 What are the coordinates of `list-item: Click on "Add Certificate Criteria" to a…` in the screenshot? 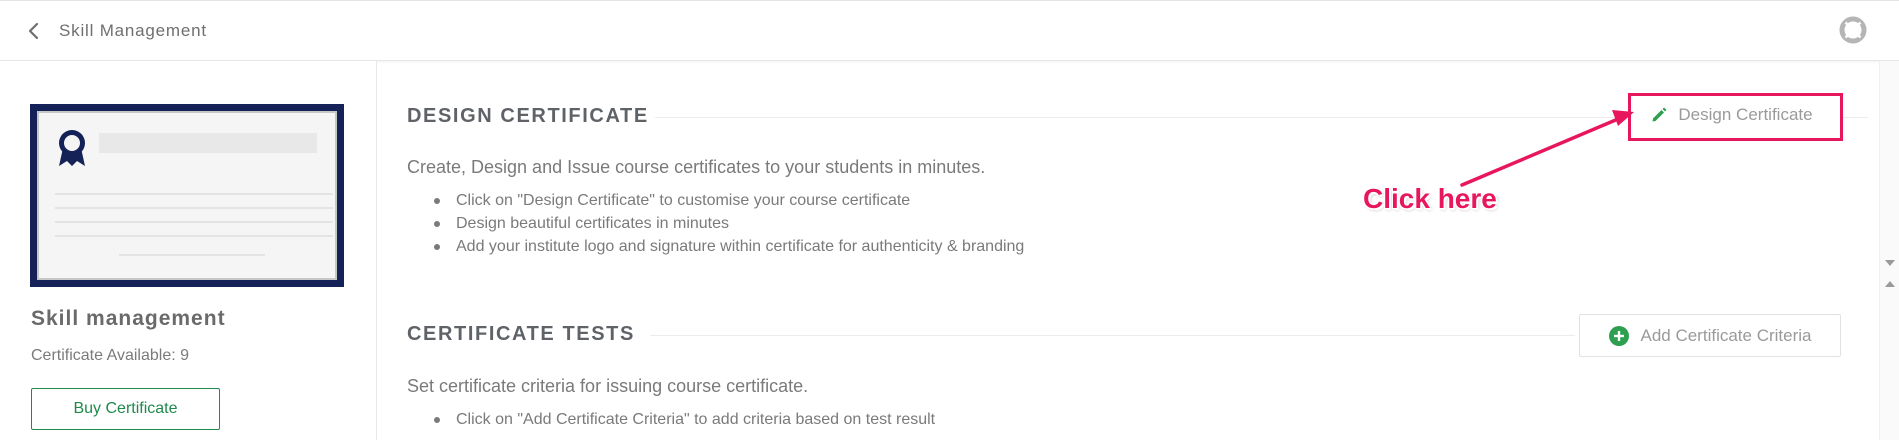 It's located at (683, 419).